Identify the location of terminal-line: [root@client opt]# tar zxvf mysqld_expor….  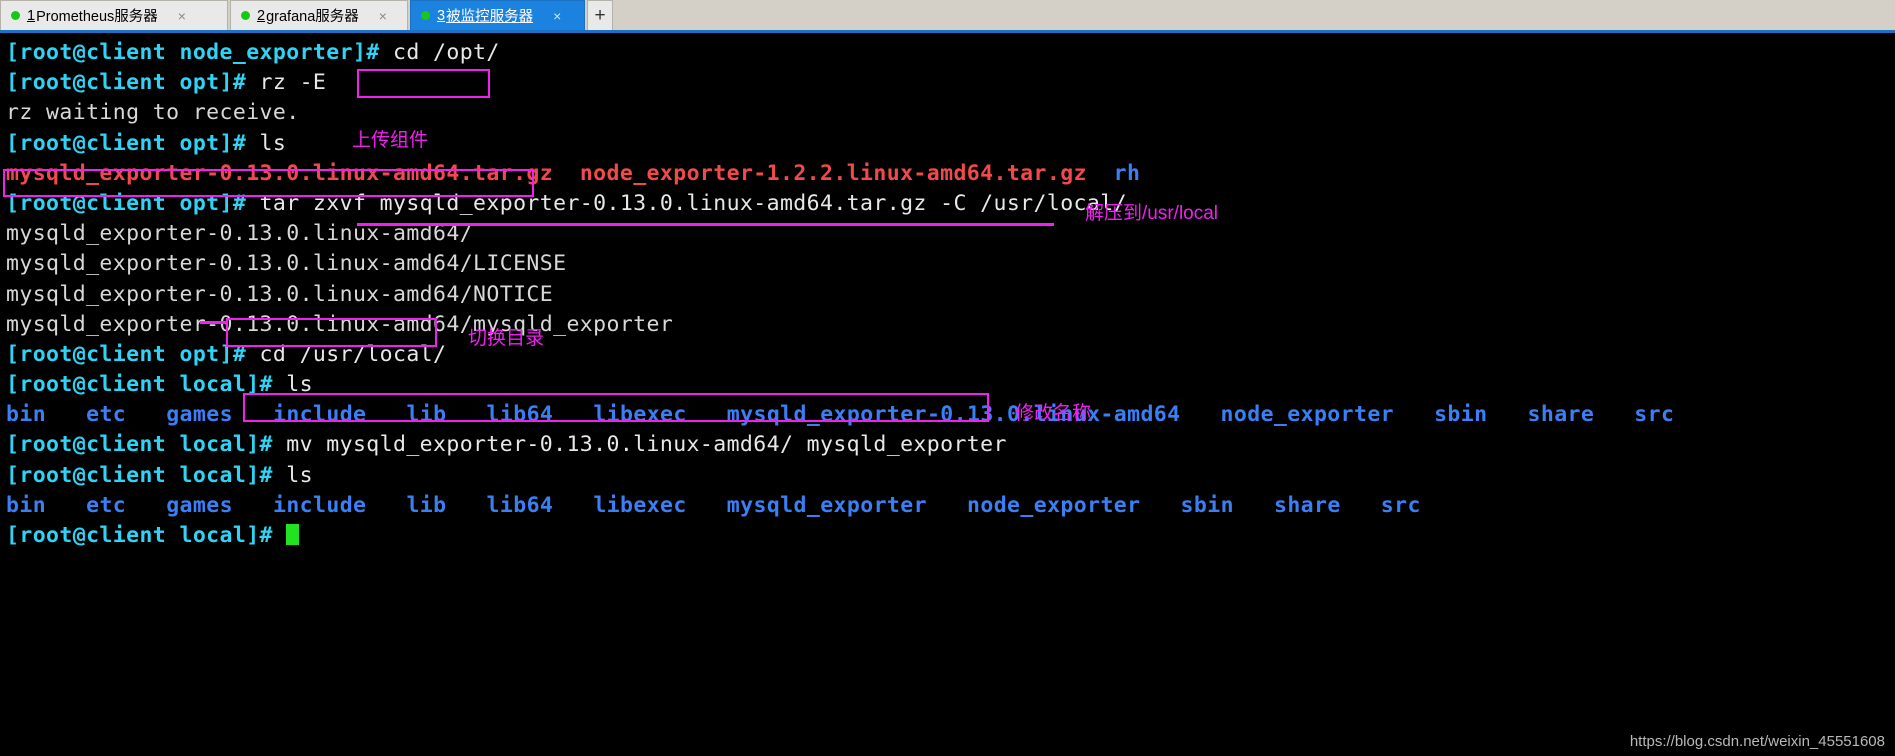
(950, 204).